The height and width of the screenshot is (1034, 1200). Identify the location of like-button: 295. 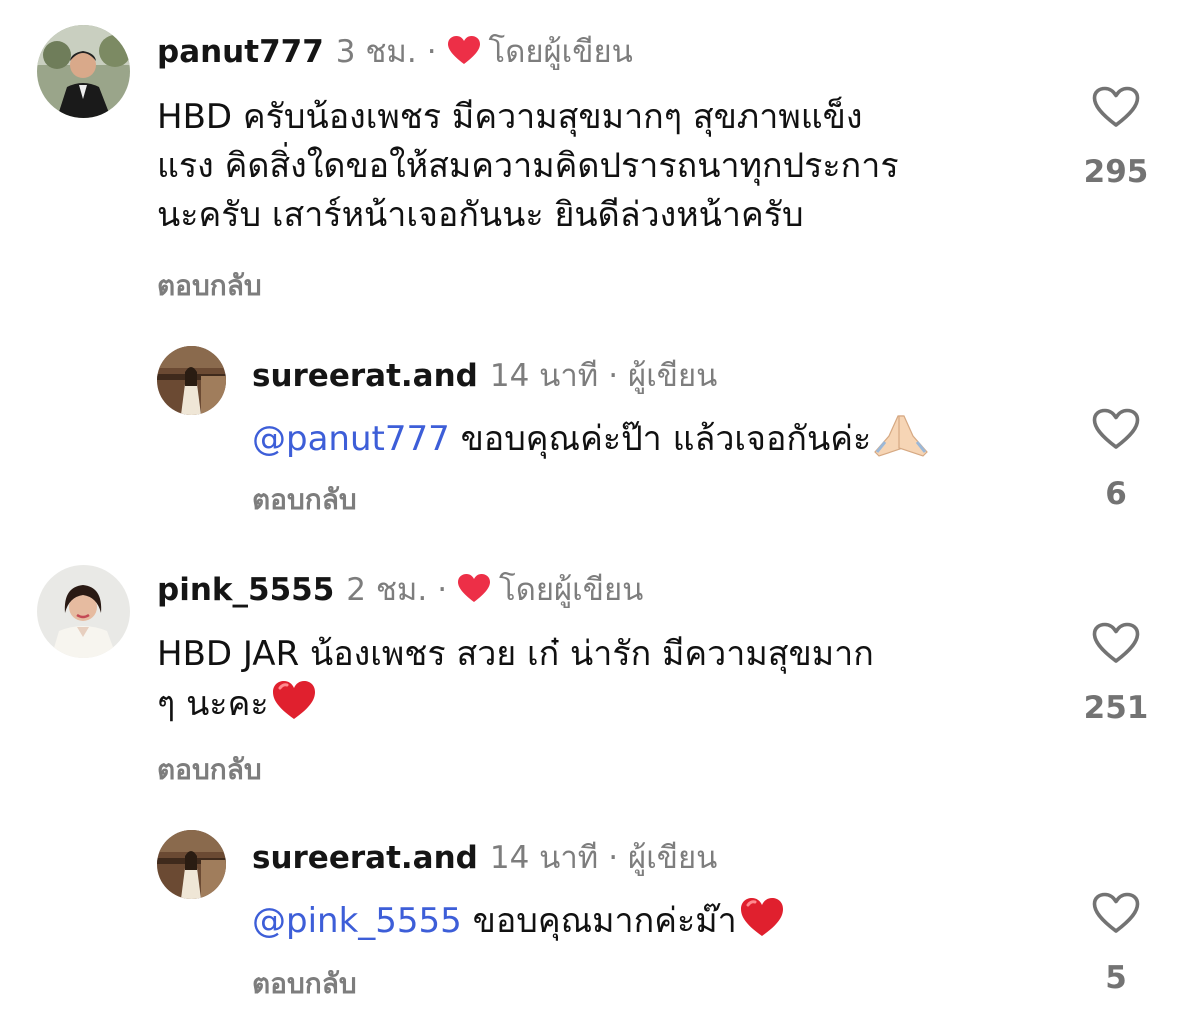
(1116, 138).